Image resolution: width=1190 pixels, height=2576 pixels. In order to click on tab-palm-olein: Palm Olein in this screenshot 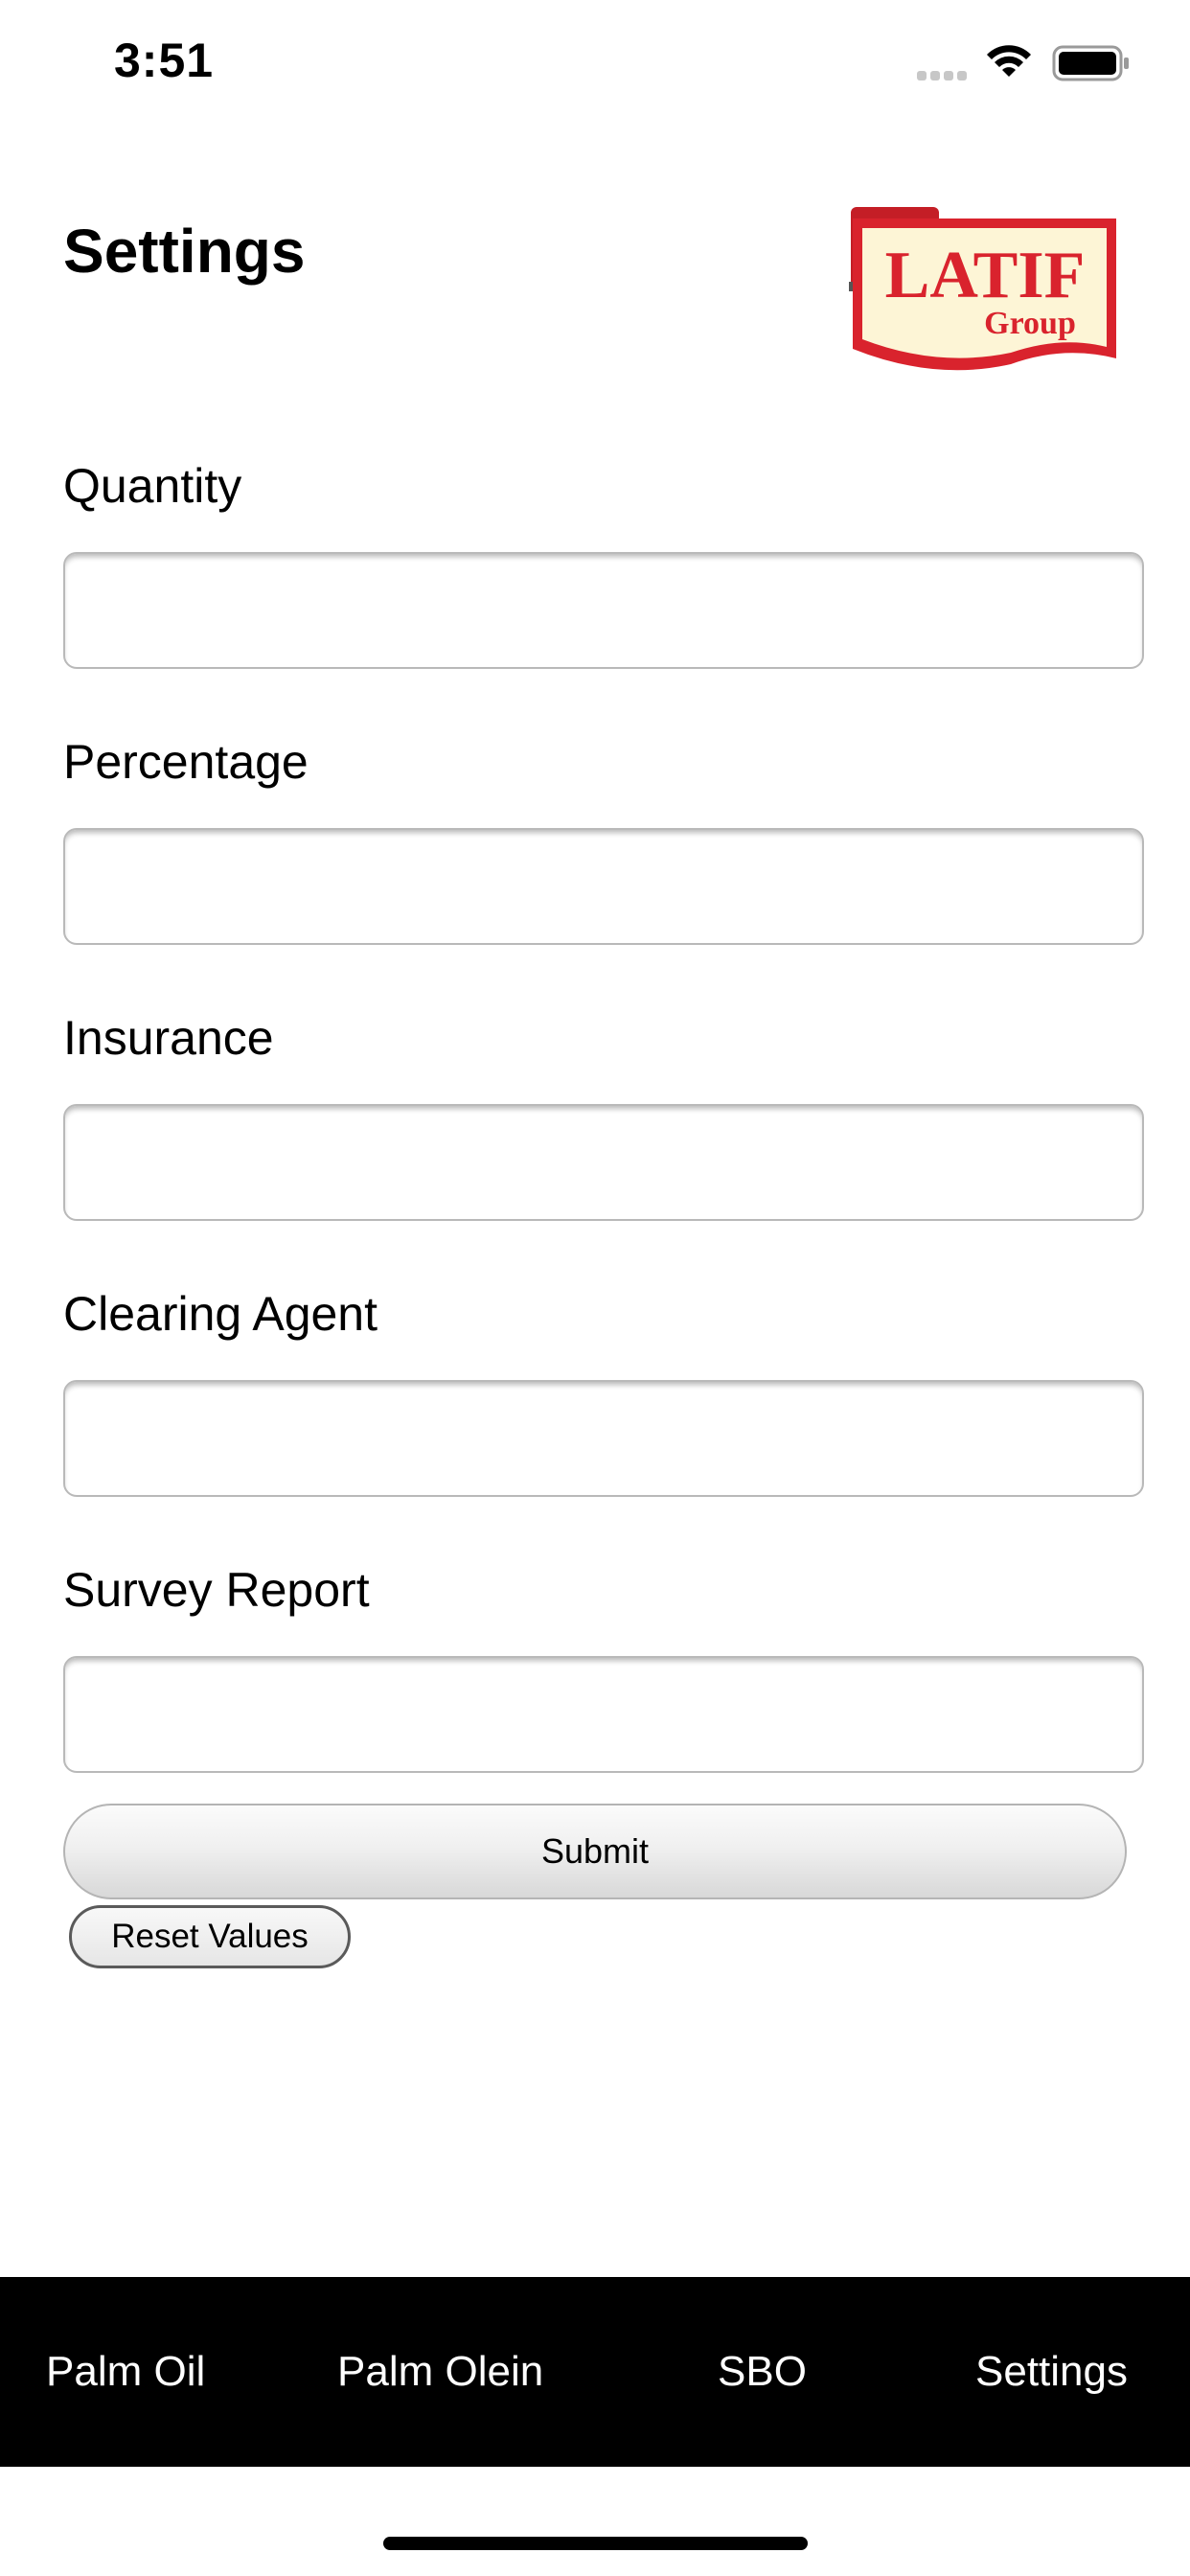, I will do `click(440, 2372)`.